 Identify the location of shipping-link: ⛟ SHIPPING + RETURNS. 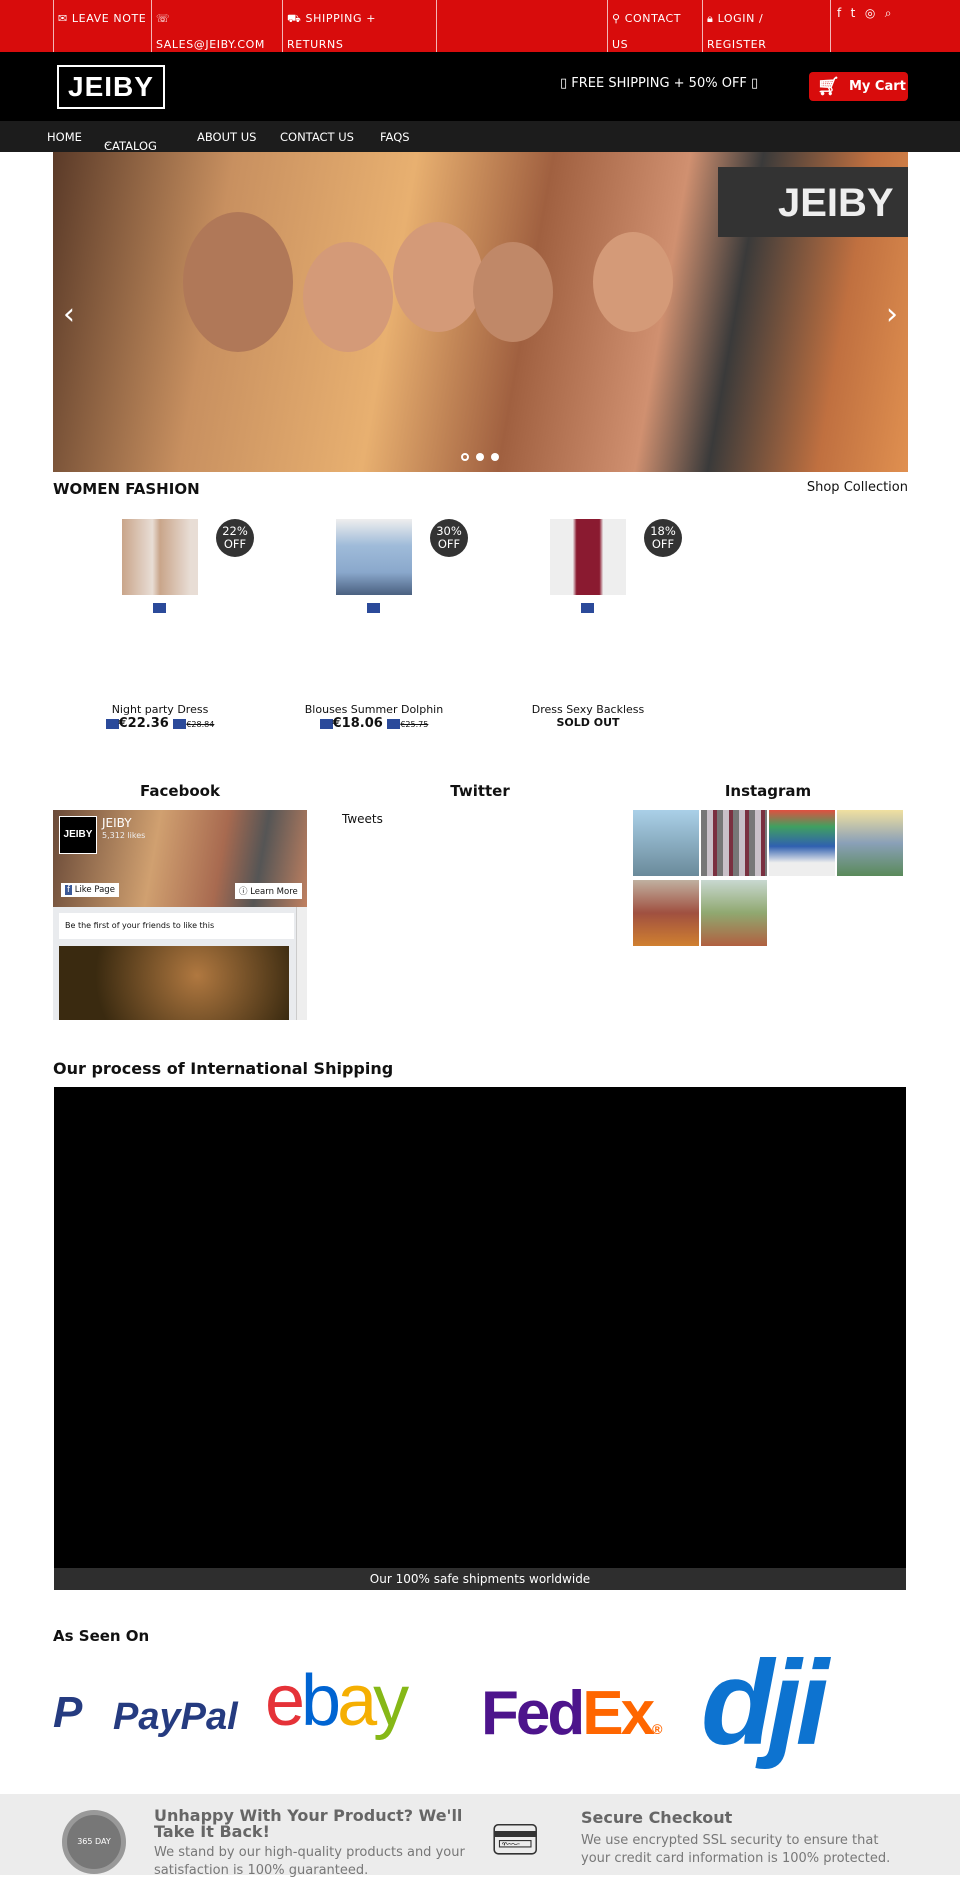
(359, 26).